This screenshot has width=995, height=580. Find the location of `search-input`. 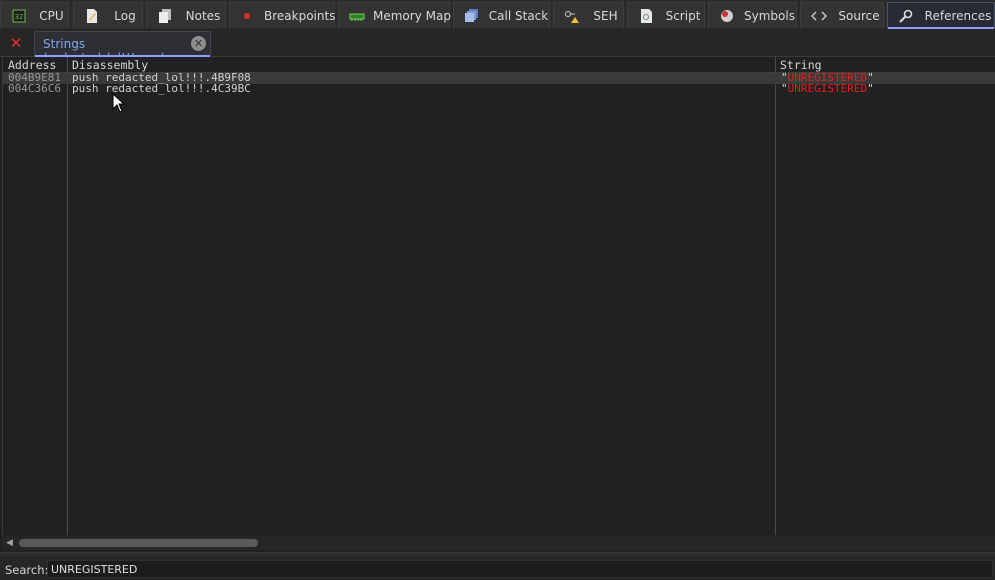

search-input is located at coordinates (520, 569).